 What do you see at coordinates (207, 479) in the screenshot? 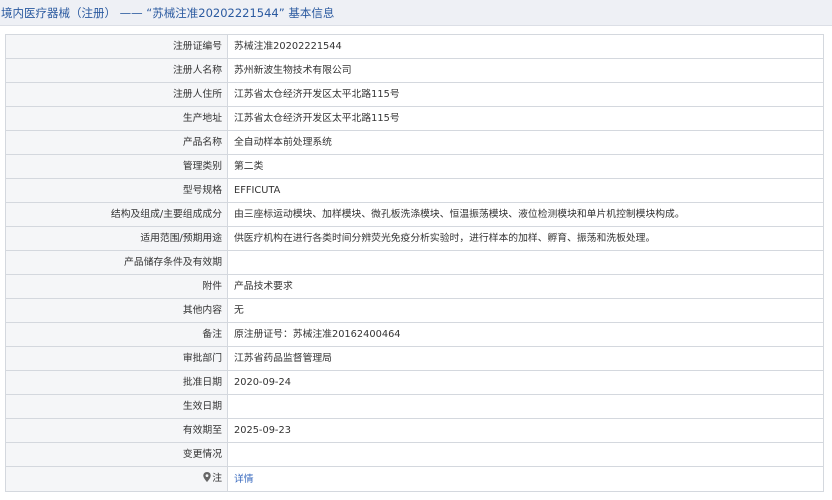
I see `location-pin-icon` at bounding box center [207, 479].